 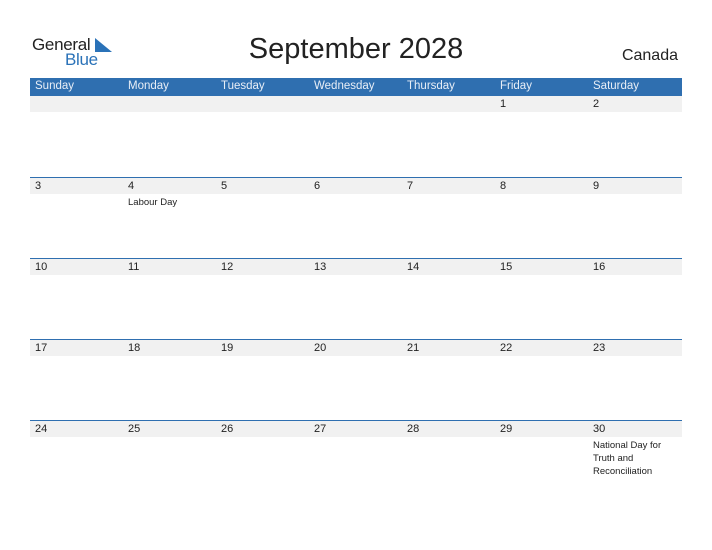 What do you see at coordinates (76, 461) in the screenshot?
I see `day-cell: 24` at bounding box center [76, 461].